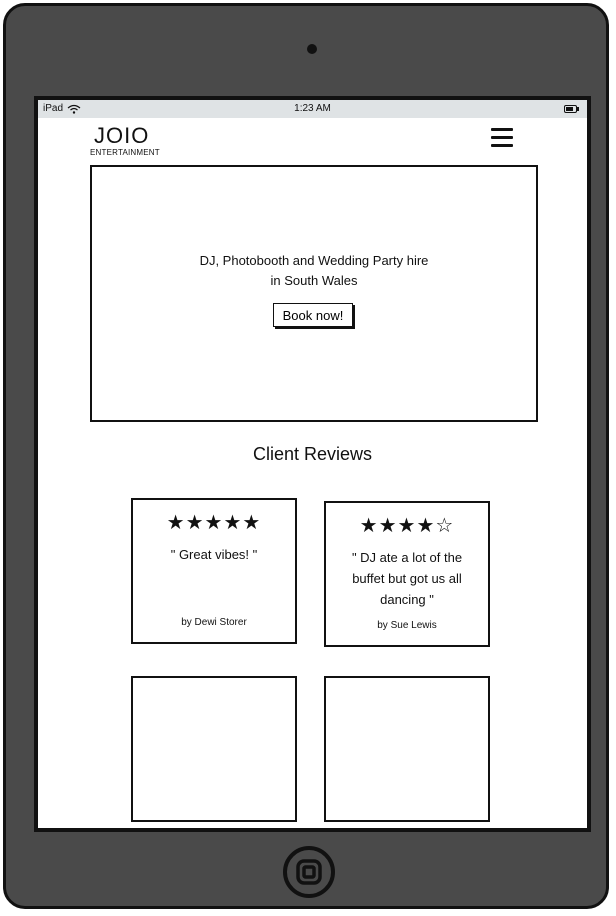  I want to click on hero-line-1: DJ, Photobooth and Wedding Party hire, so click(314, 260).